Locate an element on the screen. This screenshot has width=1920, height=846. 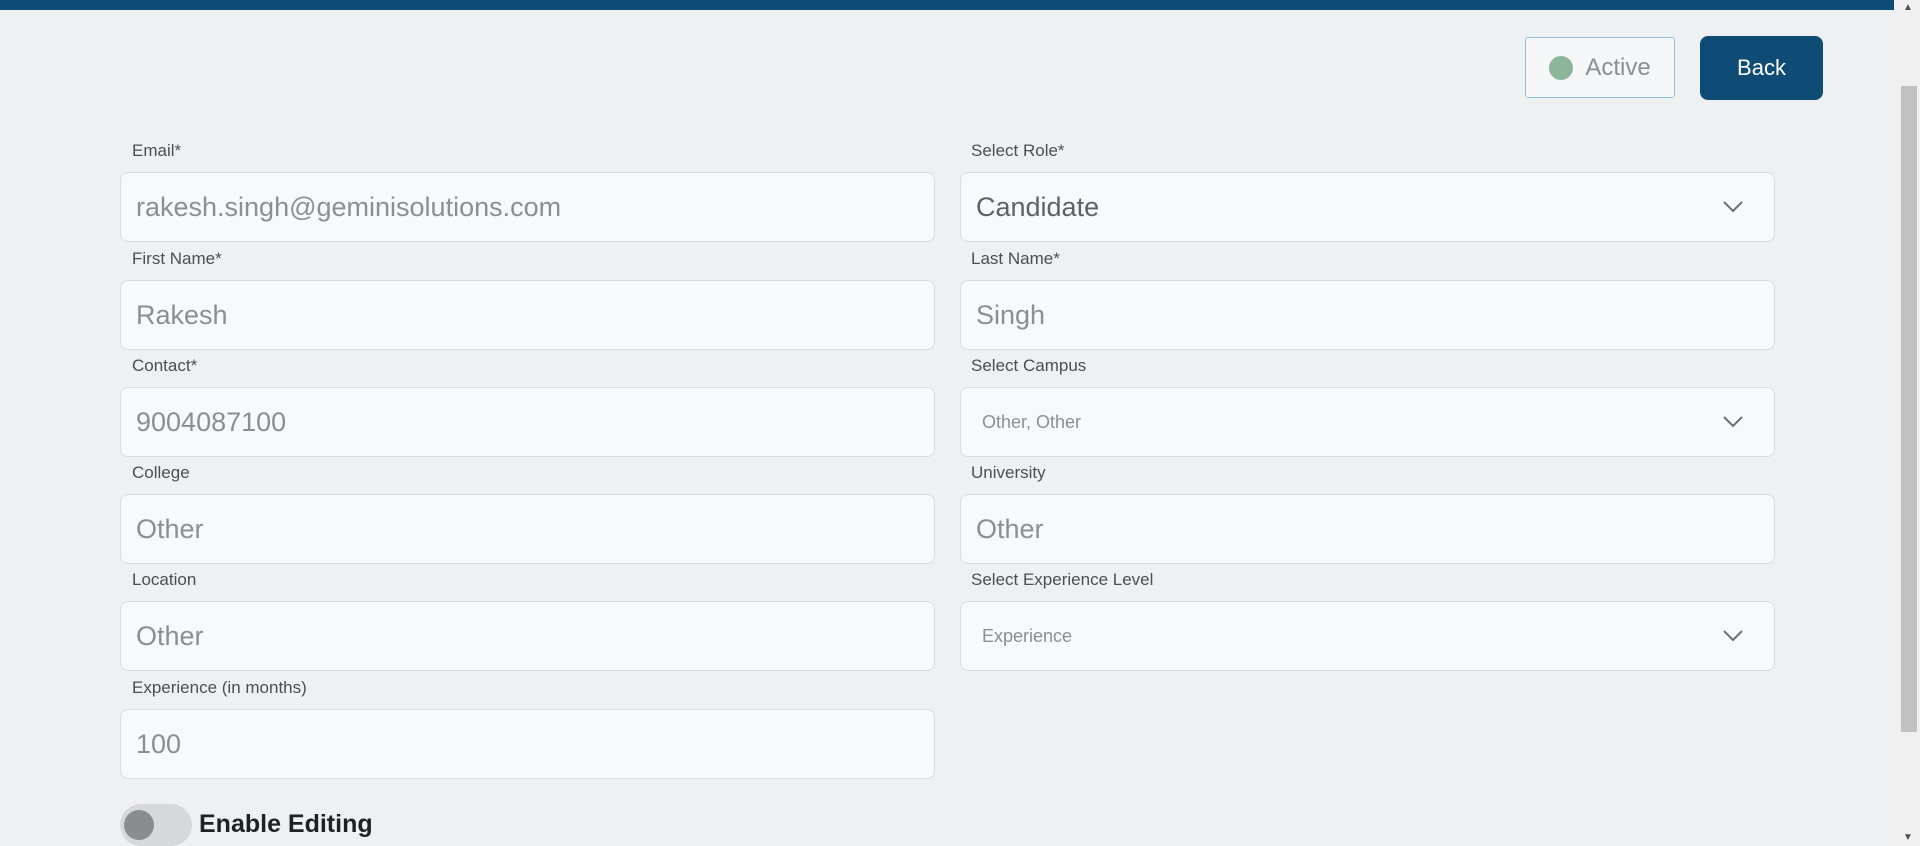
scrollbar-thumb is located at coordinates (1909, 409).